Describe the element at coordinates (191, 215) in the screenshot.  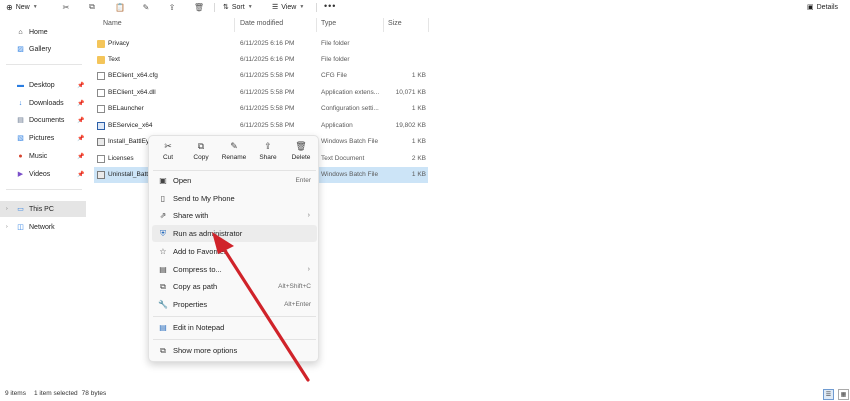
I see `menu-item-label: Share with` at that location.